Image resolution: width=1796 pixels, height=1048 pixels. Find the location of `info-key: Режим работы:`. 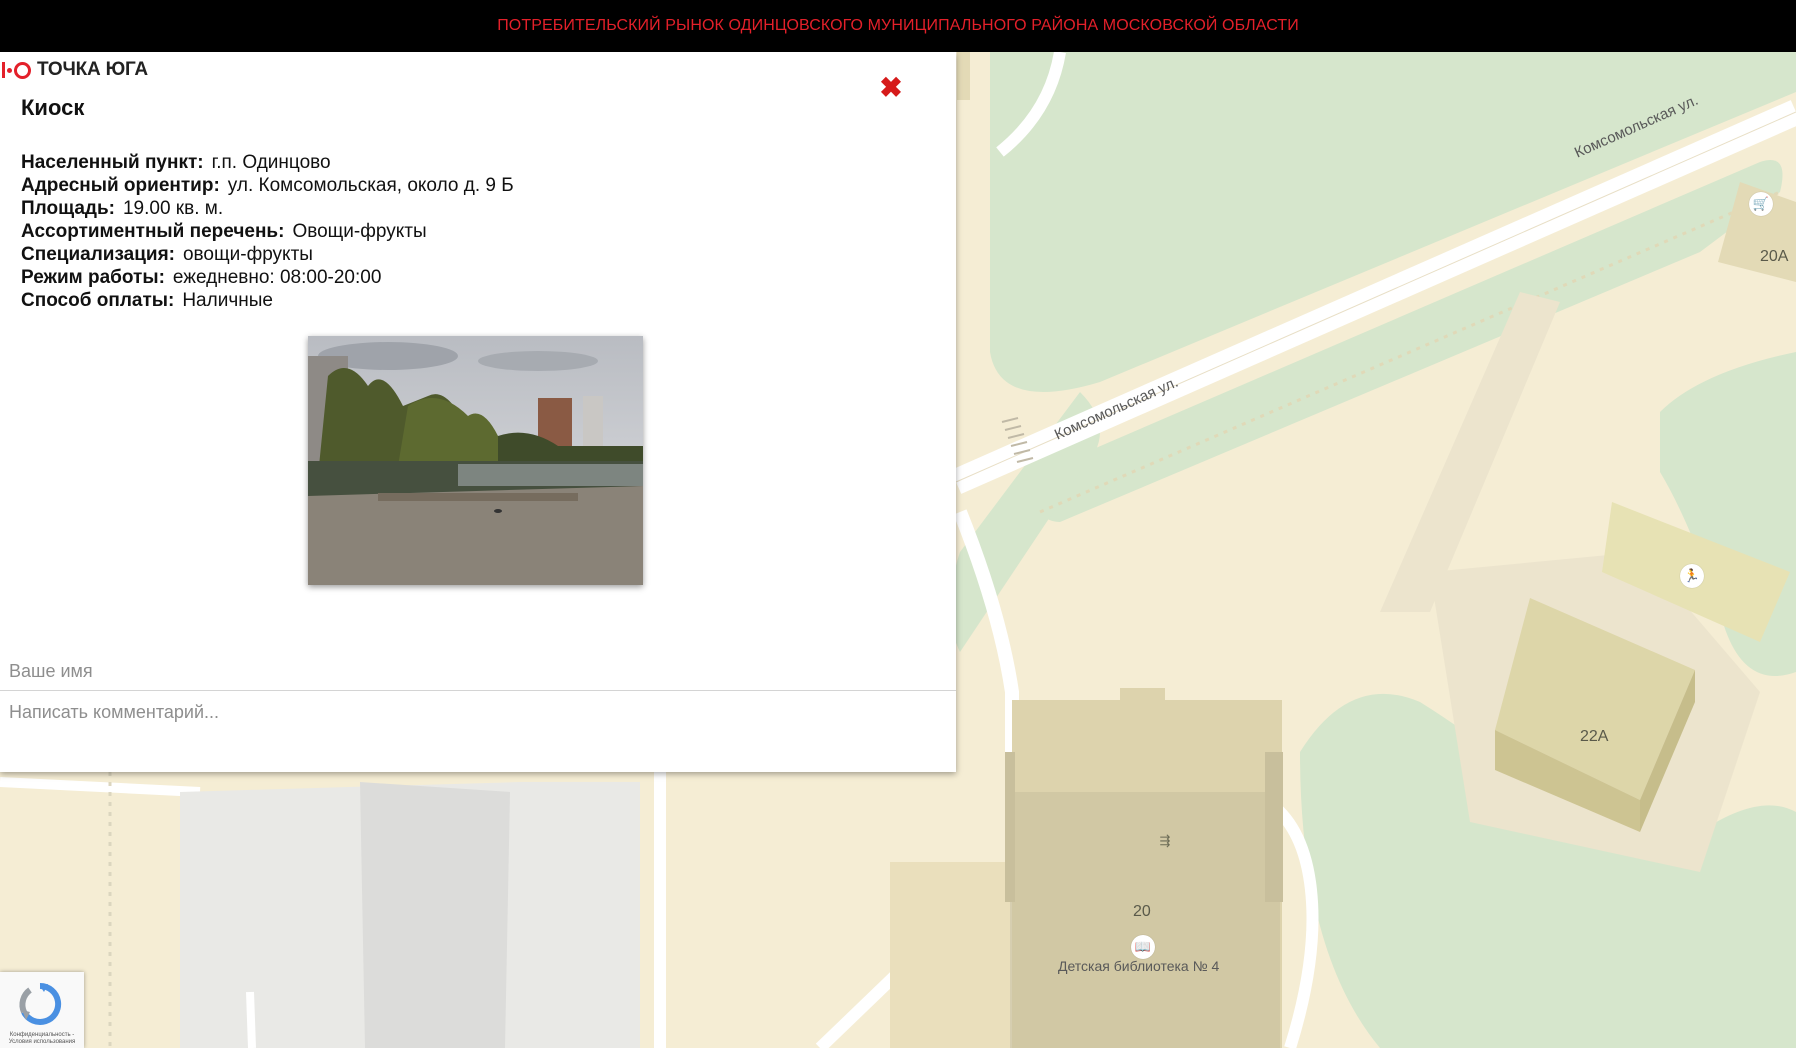

info-key: Режим работы: is located at coordinates (93, 277).